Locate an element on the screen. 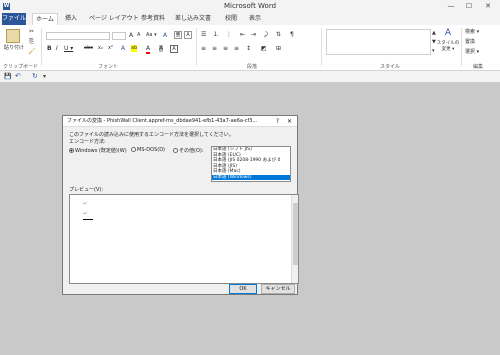  asian-layout-icon: ⤸ is located at coordinates (266, 34).